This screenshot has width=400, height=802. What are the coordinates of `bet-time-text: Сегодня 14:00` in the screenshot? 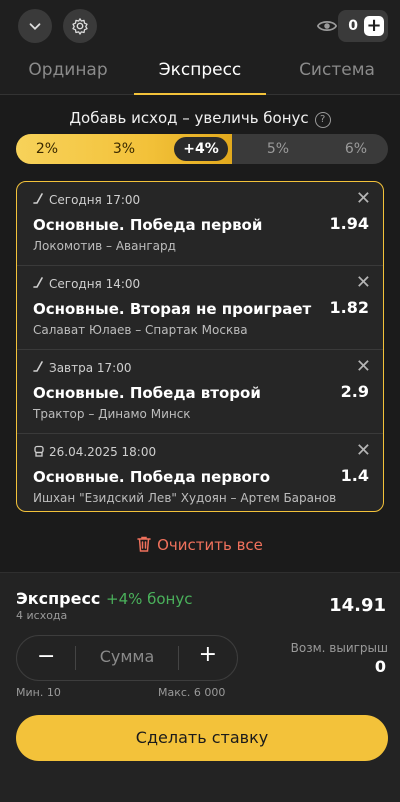 It's located at (95, 284).